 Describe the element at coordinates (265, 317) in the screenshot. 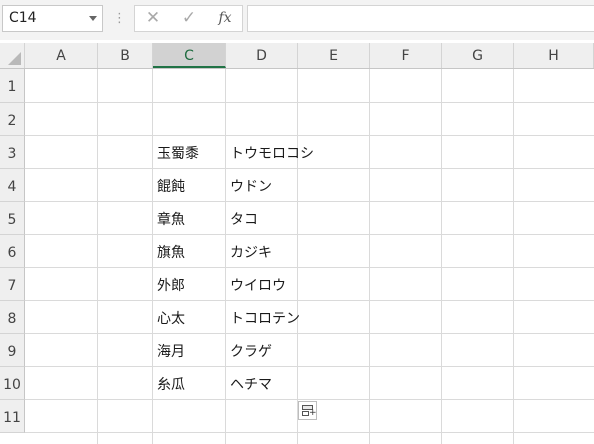

I see `cell-d8: トコロテン` at that location.